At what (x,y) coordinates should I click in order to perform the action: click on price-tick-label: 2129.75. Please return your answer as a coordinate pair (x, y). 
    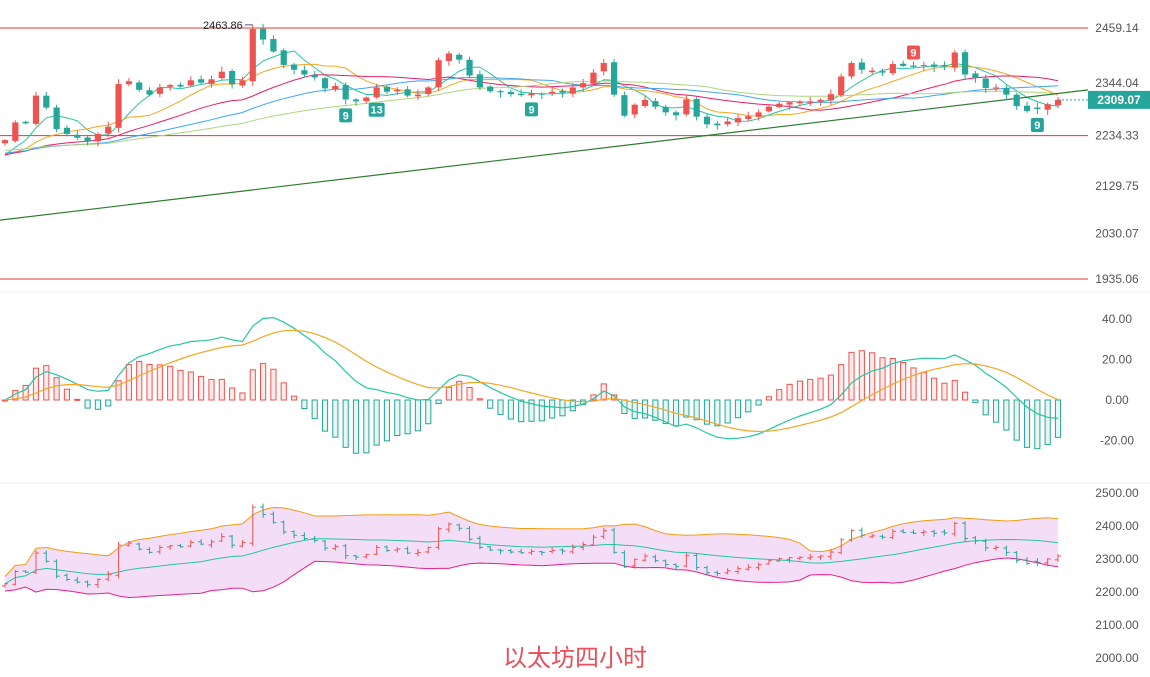
    Looking at the image, I should click on (1117, 186).